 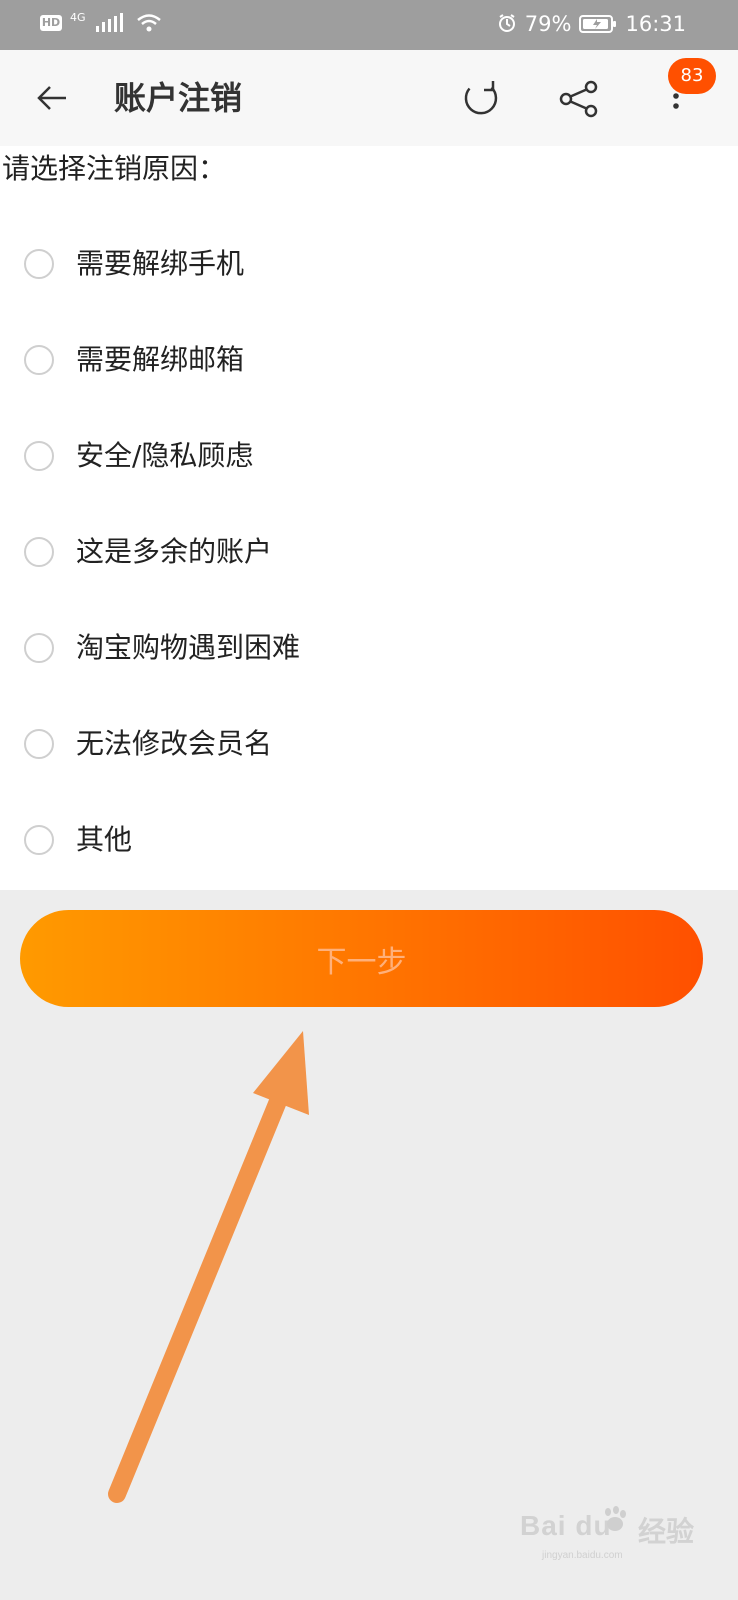 What do you see at coordinates (104, 839) in the screenshot?
I see `reason-label: 其他` at bounding box center [104, 839].